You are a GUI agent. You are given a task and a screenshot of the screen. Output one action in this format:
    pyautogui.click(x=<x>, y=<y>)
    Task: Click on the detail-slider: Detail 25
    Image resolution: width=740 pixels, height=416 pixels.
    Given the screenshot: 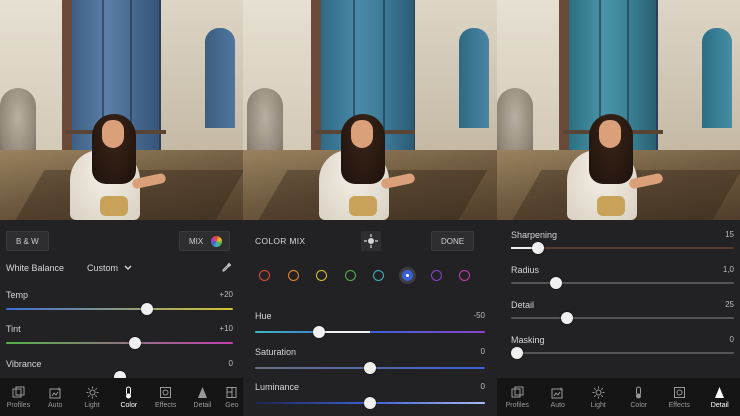 What is the action you would take?
    pyautogui.click(x=622, y=312)
    